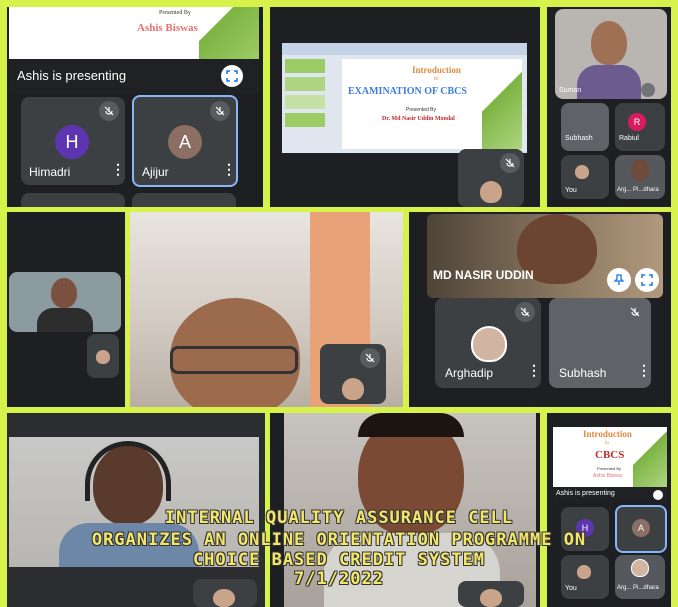  What do you see at coordinates (483, 275) in the screenshot?
I see `speaker-name: MD NASIR UDDIN` at bounding box center [483, 275].